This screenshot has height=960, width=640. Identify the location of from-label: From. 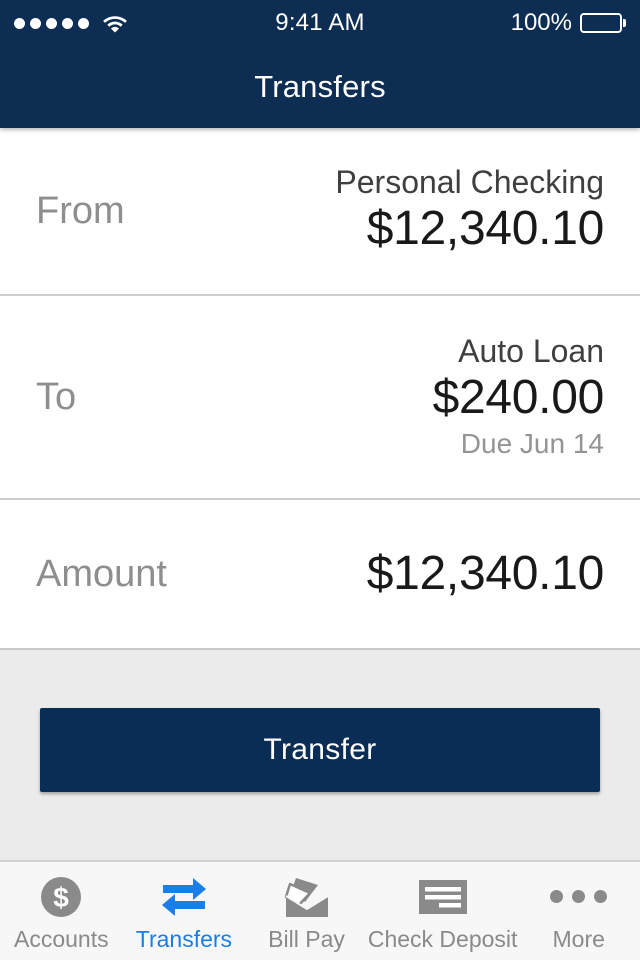
(80, 210).